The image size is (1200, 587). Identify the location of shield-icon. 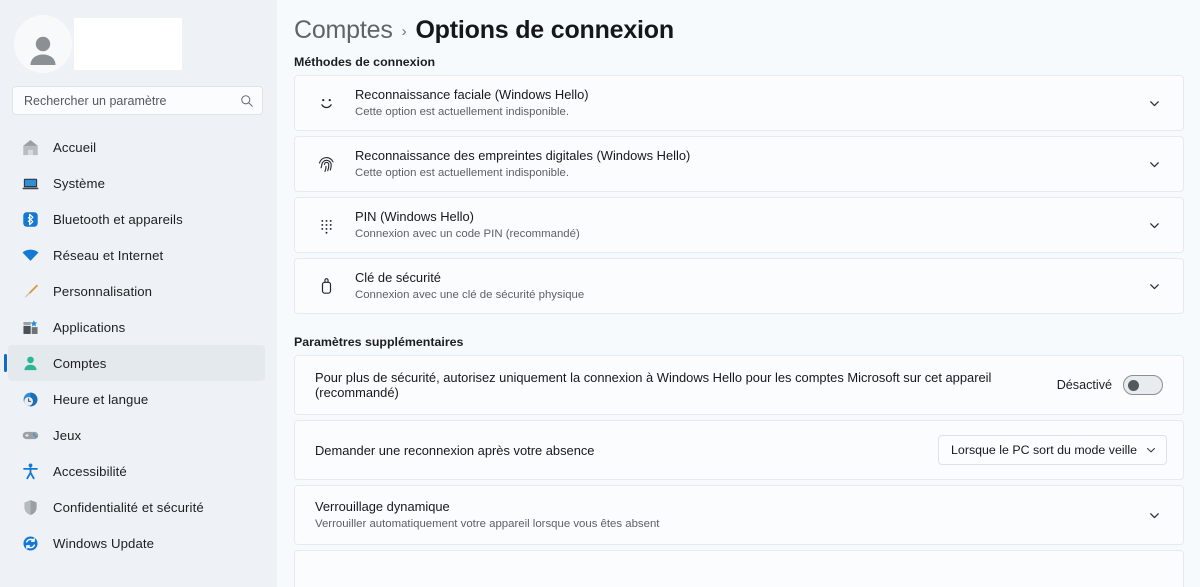
(30, 507).